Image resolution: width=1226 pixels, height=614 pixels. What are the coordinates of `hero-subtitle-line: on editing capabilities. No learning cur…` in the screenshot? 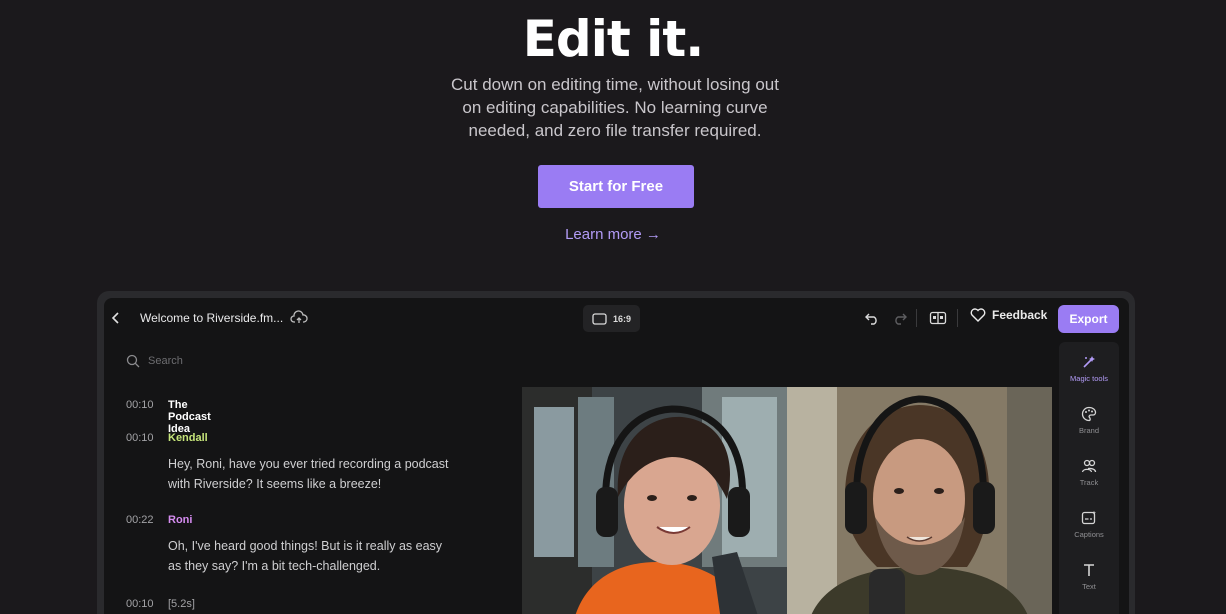 It's located at (615, 107).